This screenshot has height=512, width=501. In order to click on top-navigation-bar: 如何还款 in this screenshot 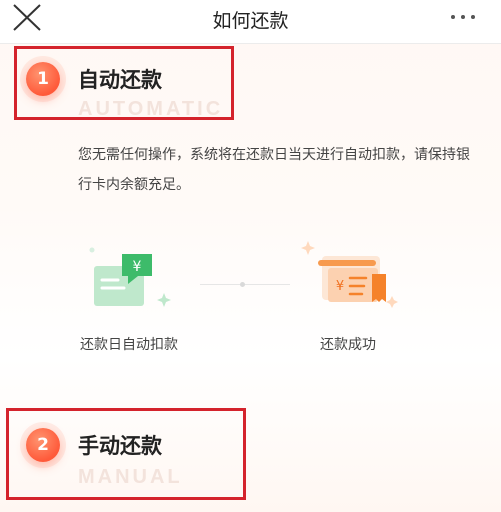, I will do `click(250, 22)`.